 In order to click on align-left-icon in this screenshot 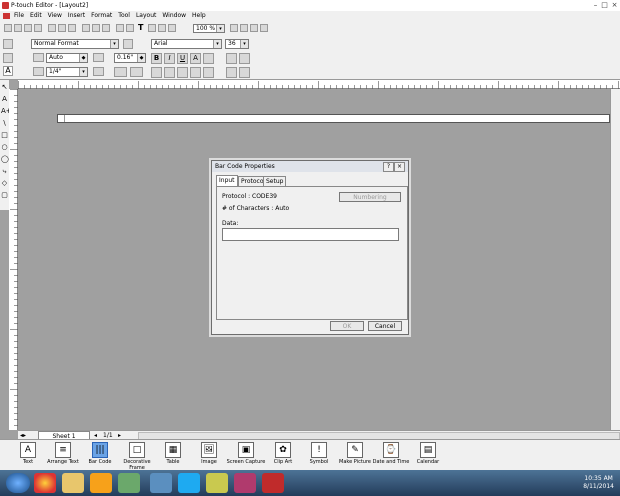, I will do `click(156, 72)`.